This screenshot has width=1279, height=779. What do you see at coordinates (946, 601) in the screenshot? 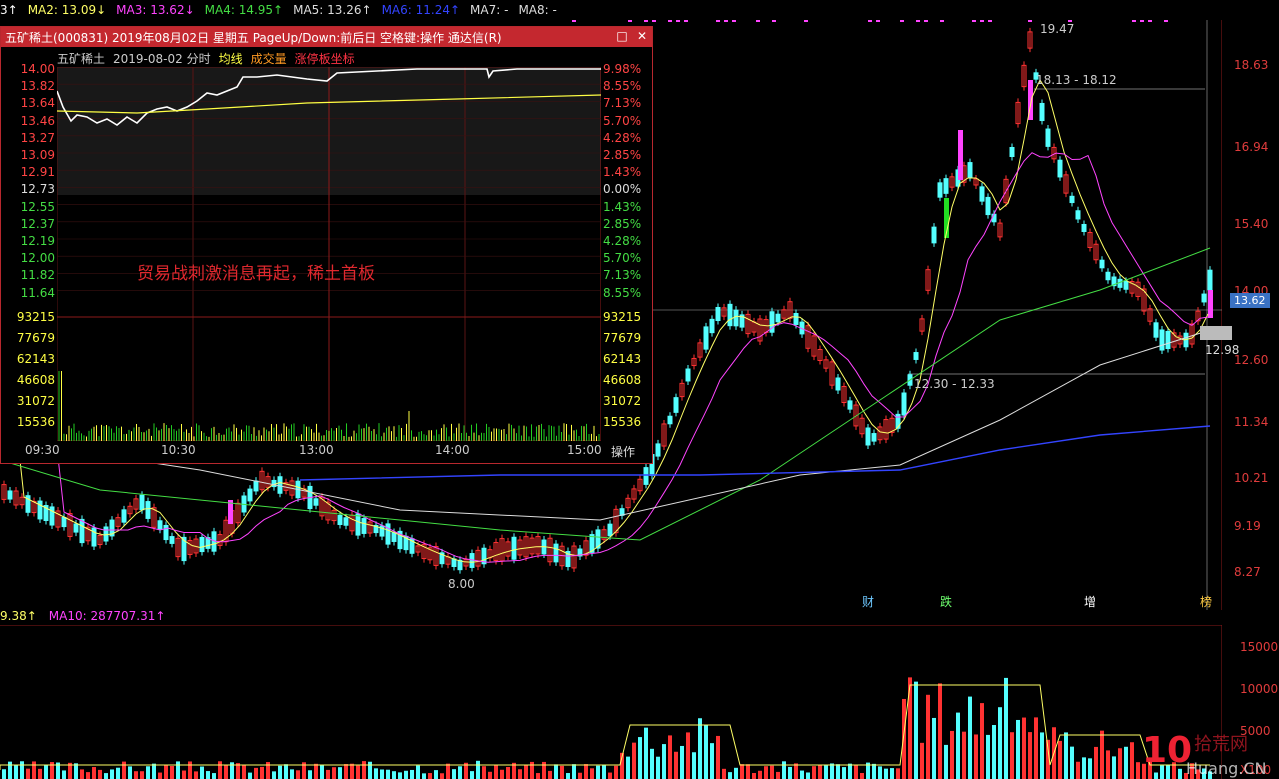
I see `marker-die: 跌` at bounding box center [946, 601].